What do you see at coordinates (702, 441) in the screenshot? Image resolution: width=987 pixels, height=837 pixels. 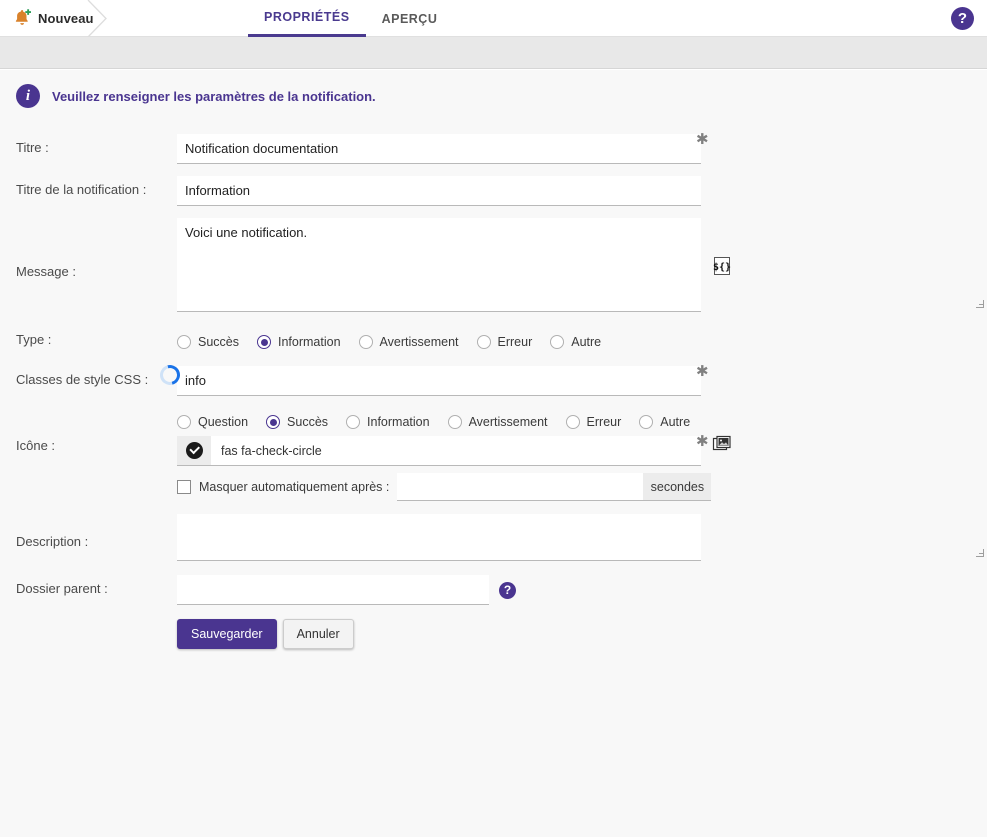 I see `icon-required-marker: ✱` at bounding box center [702, 441].